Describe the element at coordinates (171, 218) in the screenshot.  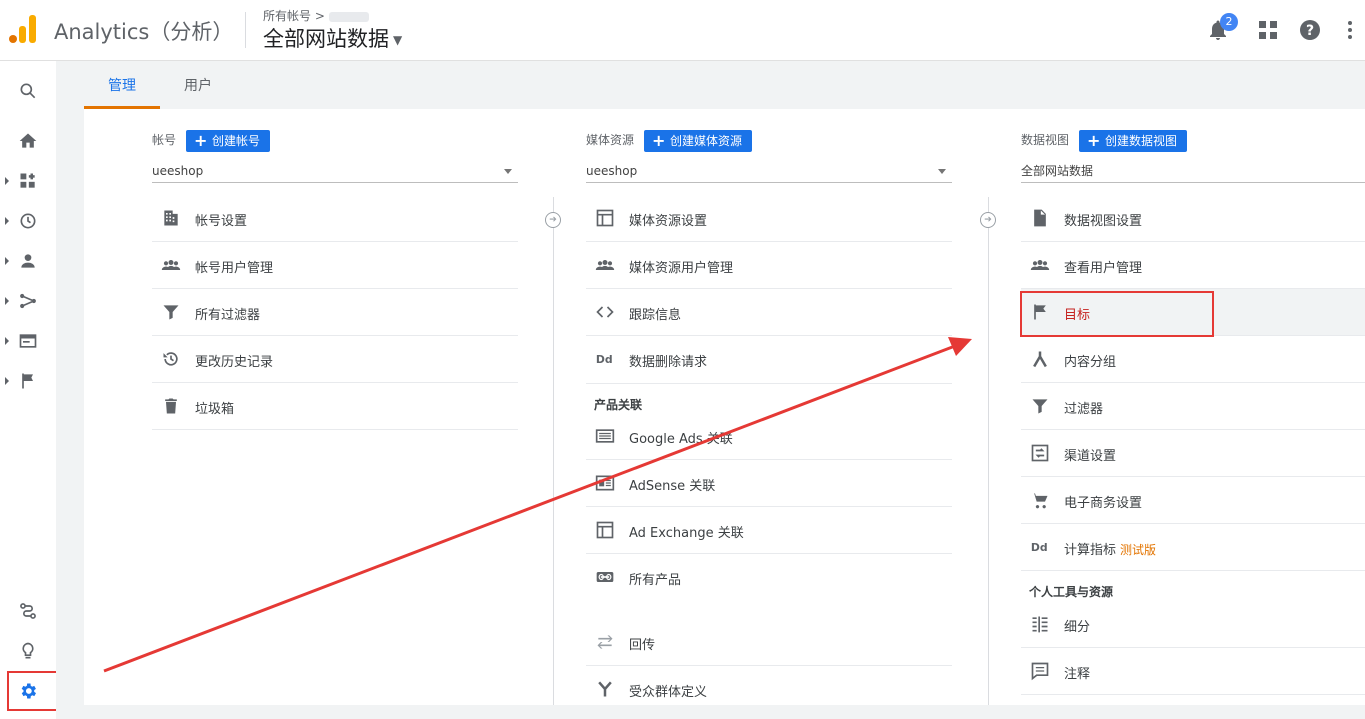
I see `building-icon` at that location.